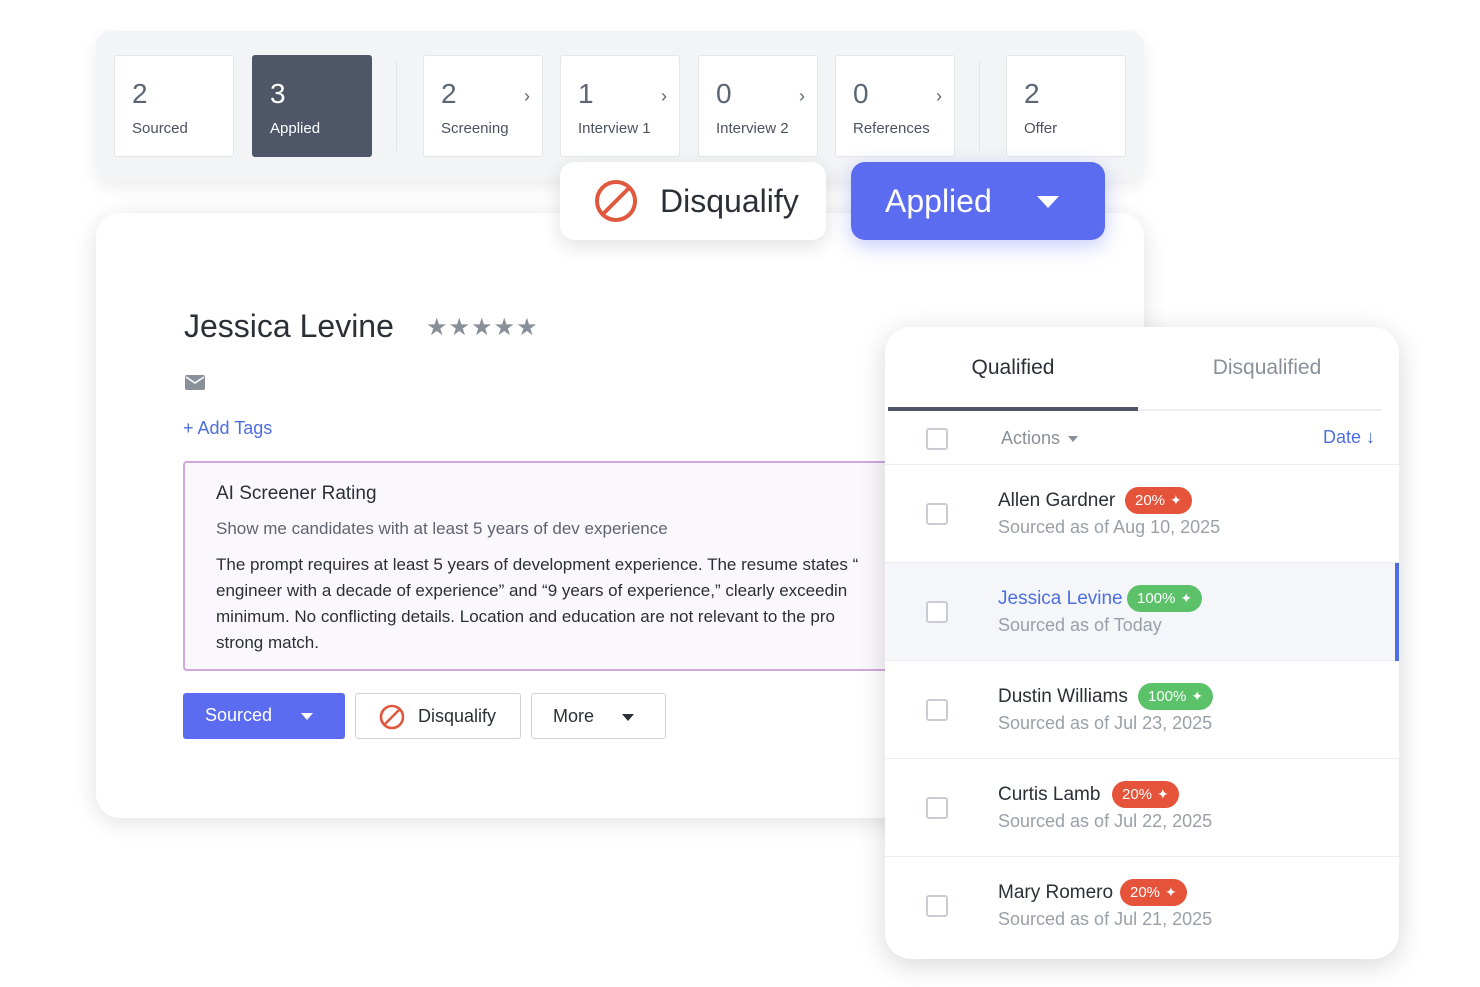 This screenshot has height=987, width=1480. What do you see at coordinates (195, 382) in the screenshot?
I see `mail-icon` at bounding box center [195, 382].